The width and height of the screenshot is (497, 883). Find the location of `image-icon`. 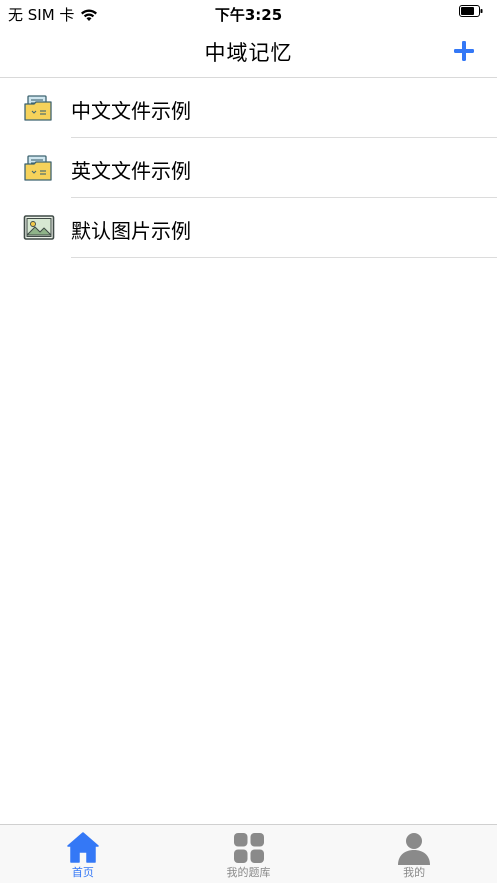

image-icon is located at coordinates (39, 227).